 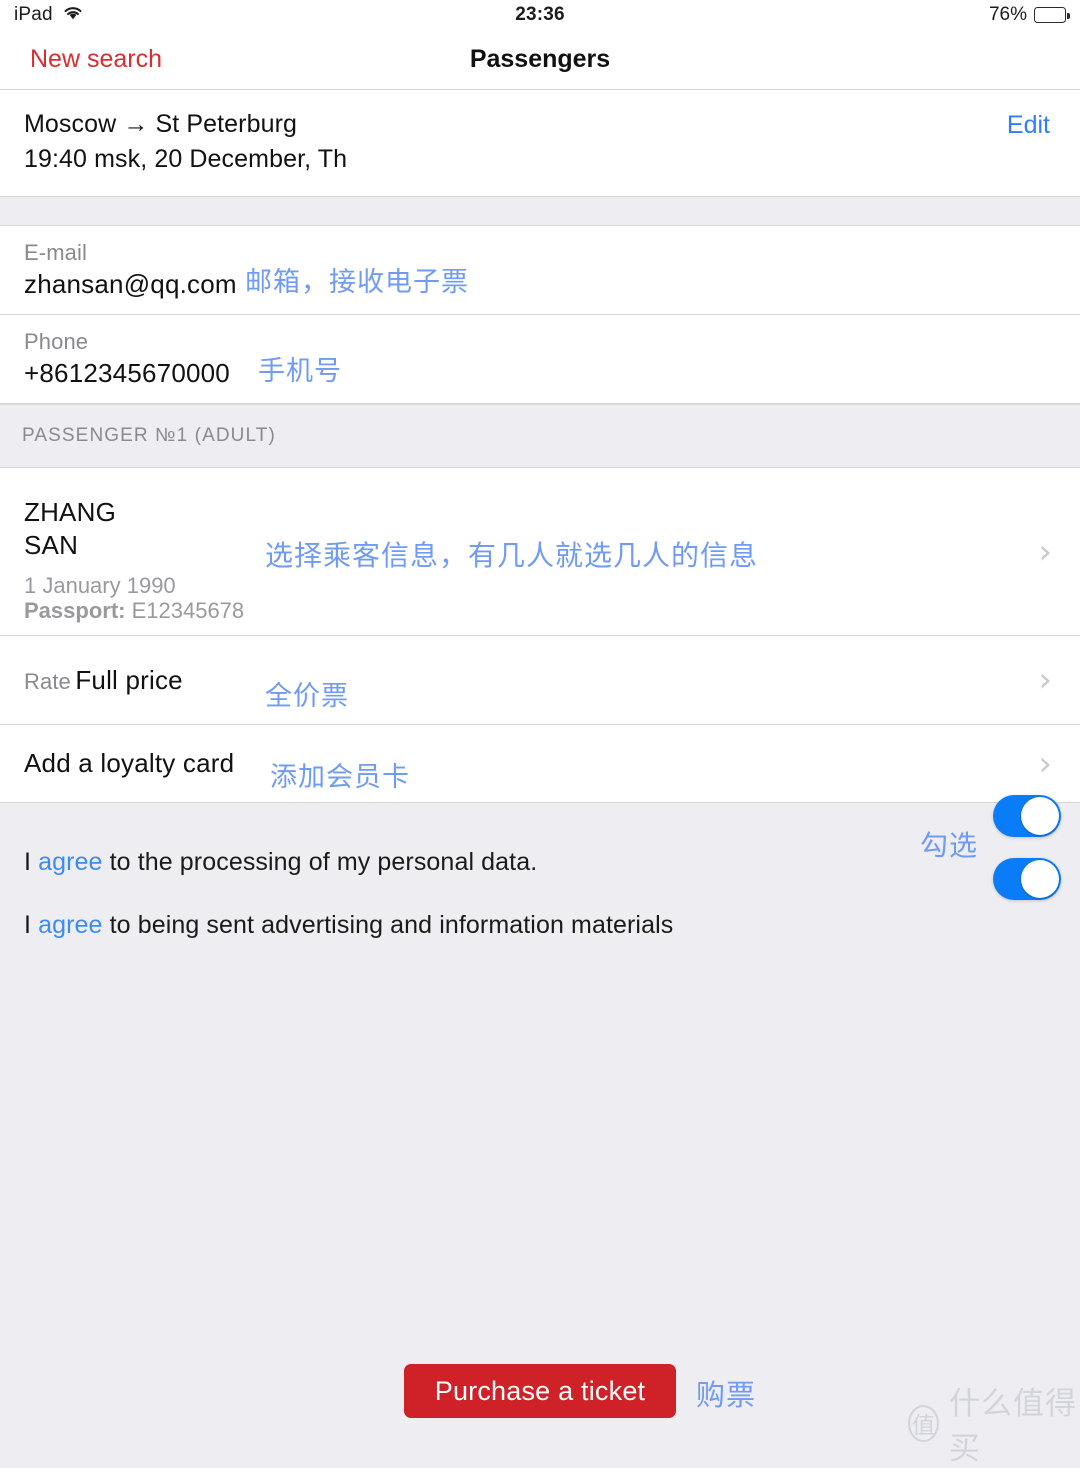 I want to click on rate-value: Full price, so click(x=129, y=679).